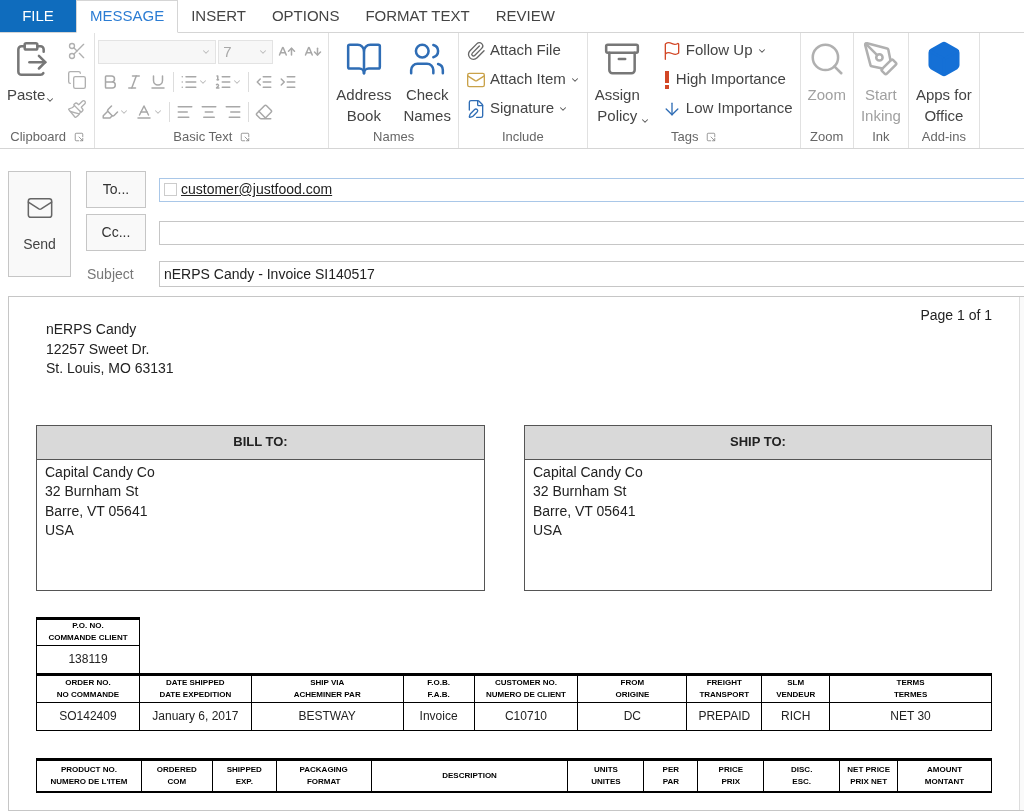 The height and width of the screenshot is (811, 1024). Describe the element at coordinates (305, 16) in the screenshot. I see `ribbon-tab: OPTIONS` at that location.